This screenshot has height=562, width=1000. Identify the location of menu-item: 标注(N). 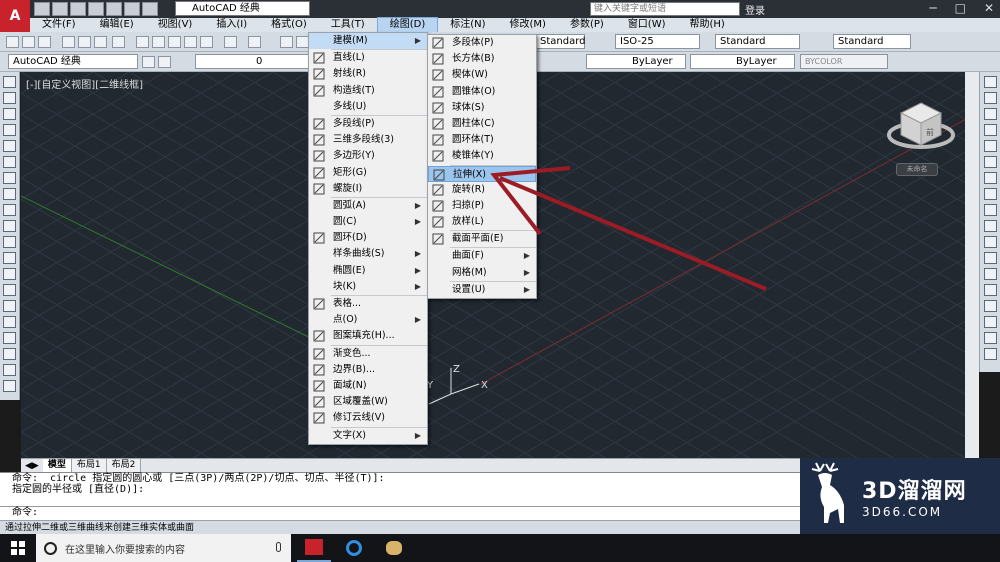
(467, 25).